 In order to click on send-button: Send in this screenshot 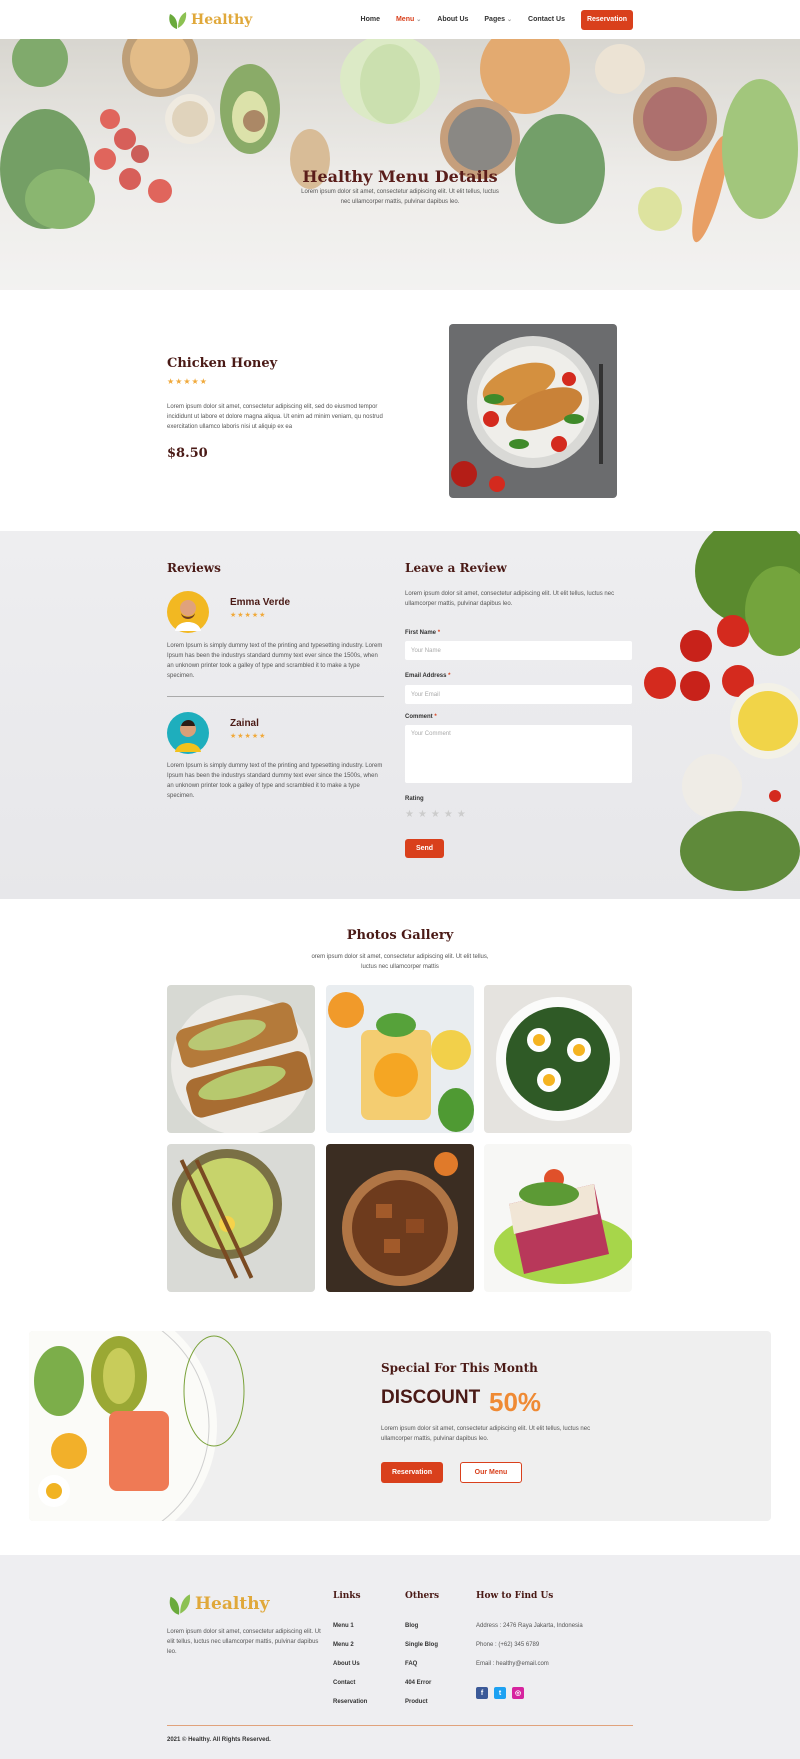, I will do `click(424, 848)`.